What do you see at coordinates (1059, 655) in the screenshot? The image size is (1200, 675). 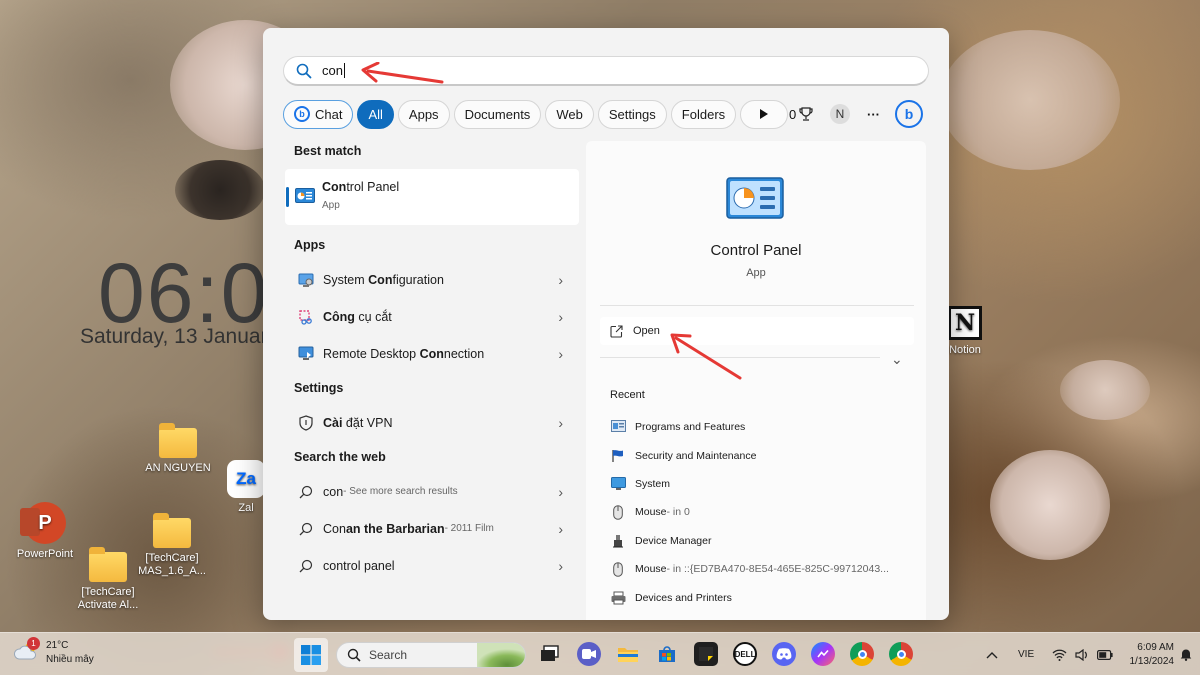 I see `wifi-icon` at bounding box center [1059, 655].